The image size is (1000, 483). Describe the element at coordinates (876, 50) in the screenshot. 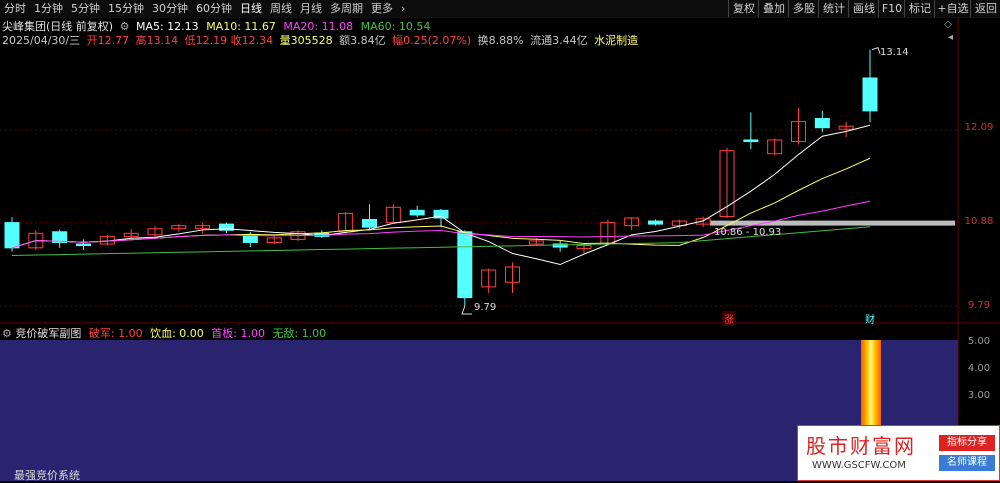

I see `high-leader` at that location.